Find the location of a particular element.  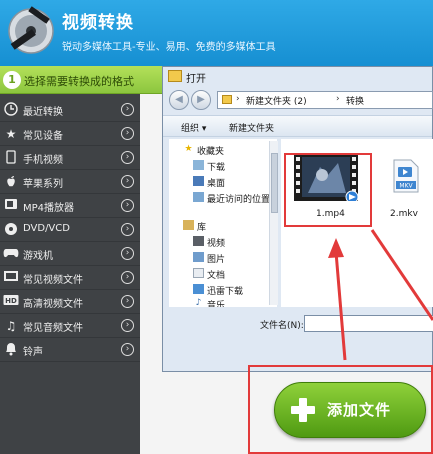

arrow-to-add-button-icon is located at coordinates (401, 275).